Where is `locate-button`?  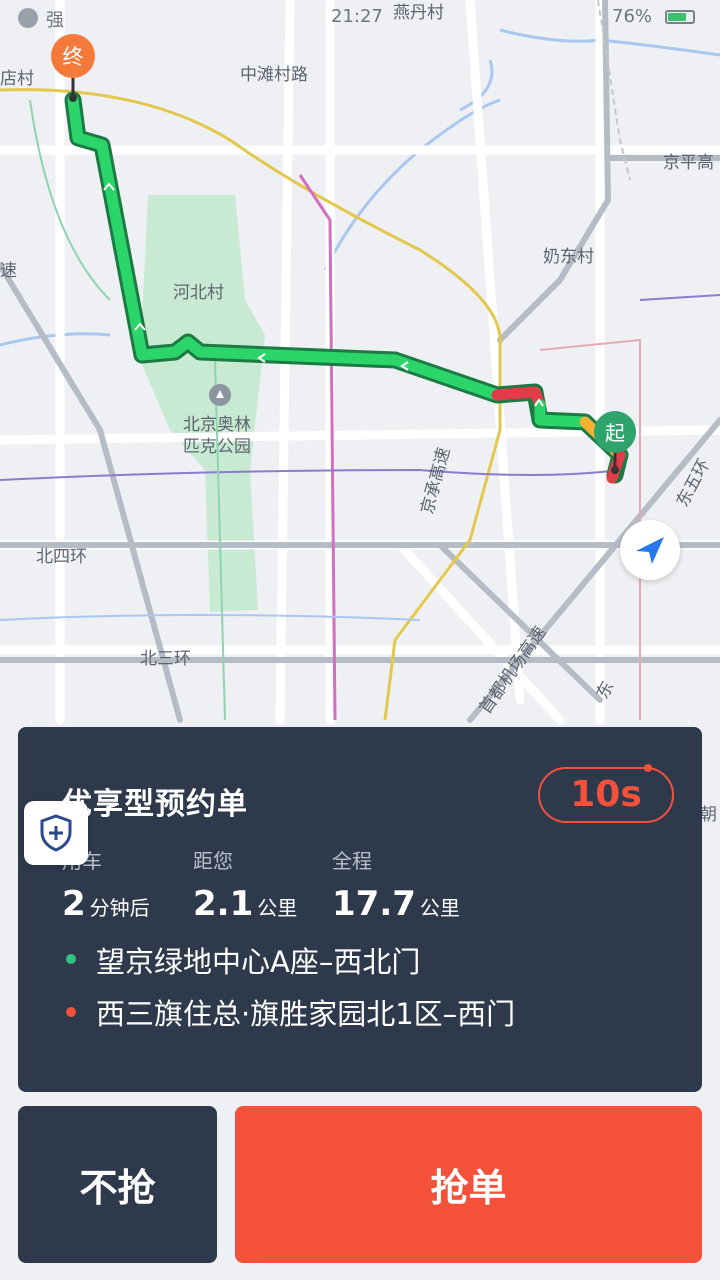
locate-button is located at coordinates (650, 550).